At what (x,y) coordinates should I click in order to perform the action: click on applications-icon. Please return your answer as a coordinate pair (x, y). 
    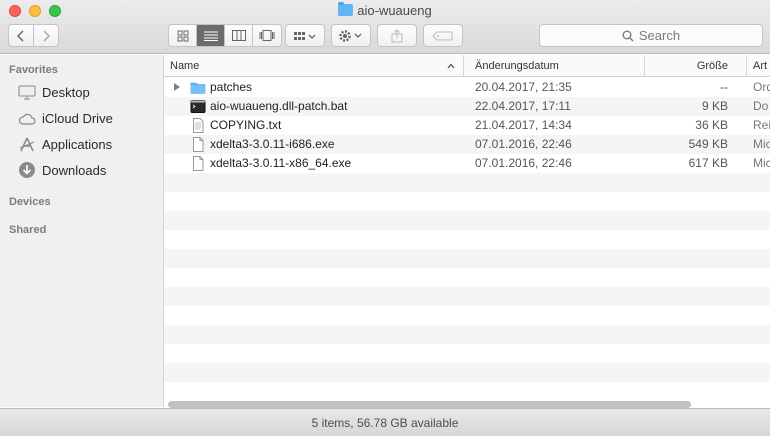
    Looking at the image, I should click on (27, 144).